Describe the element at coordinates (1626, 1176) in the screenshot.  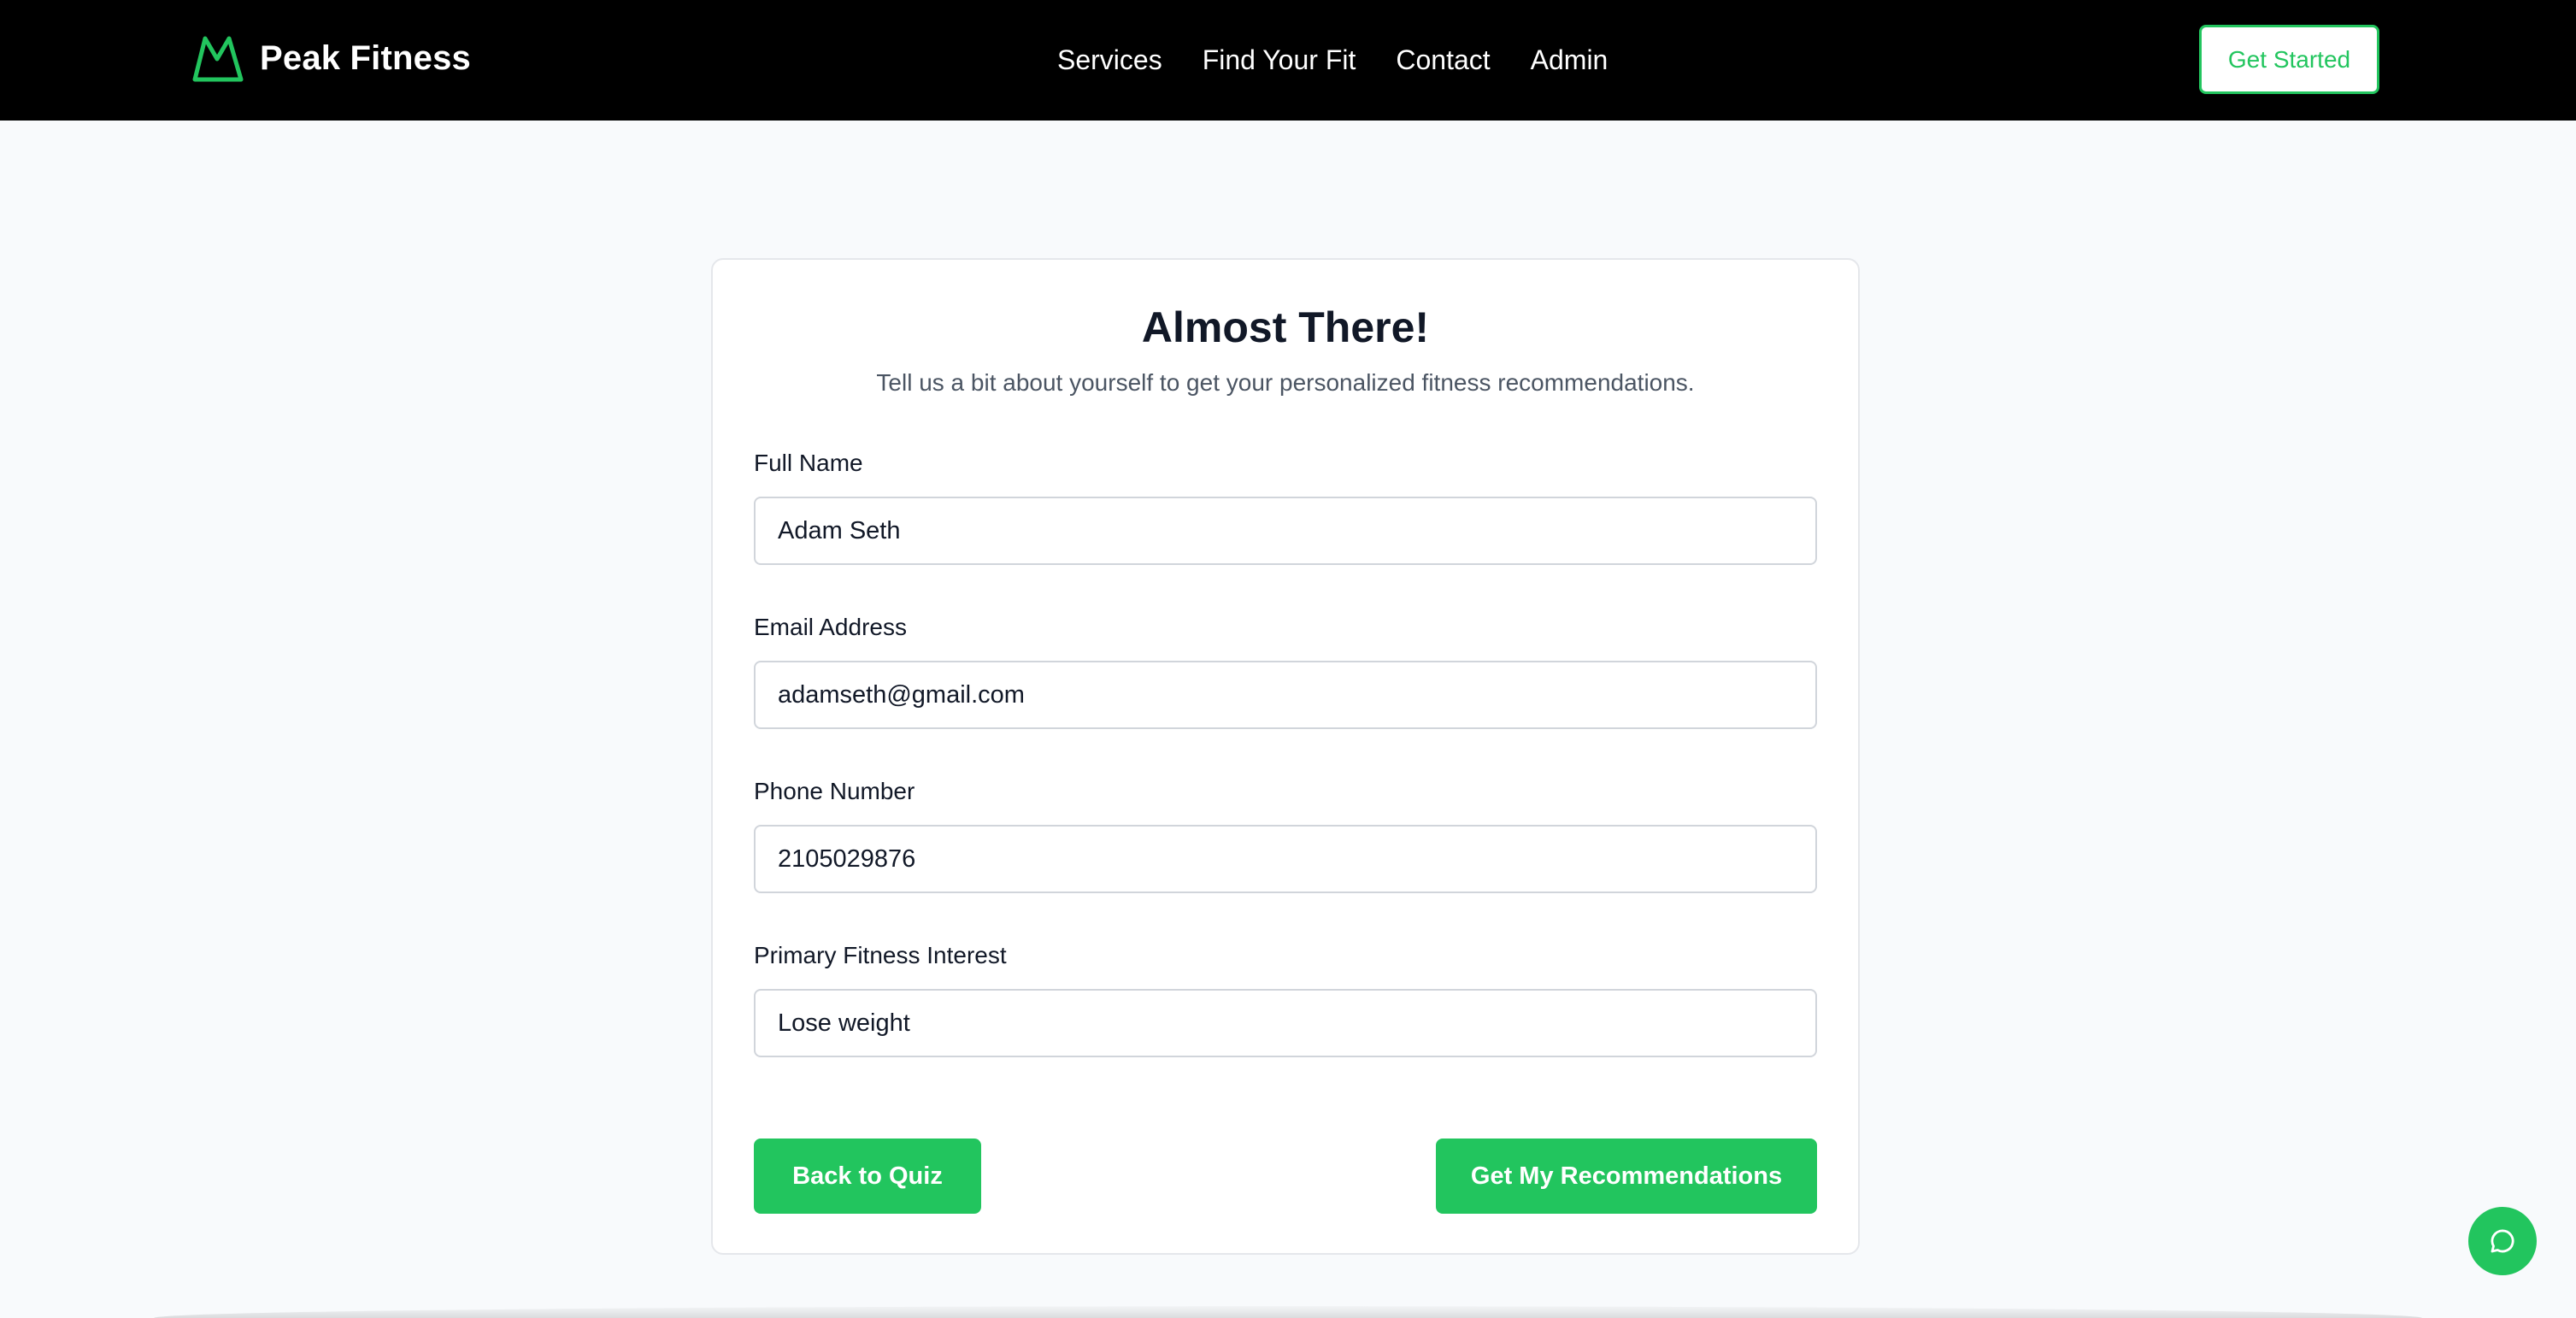
I see `get-recommendations-button: Get My Recommendations` at that location.